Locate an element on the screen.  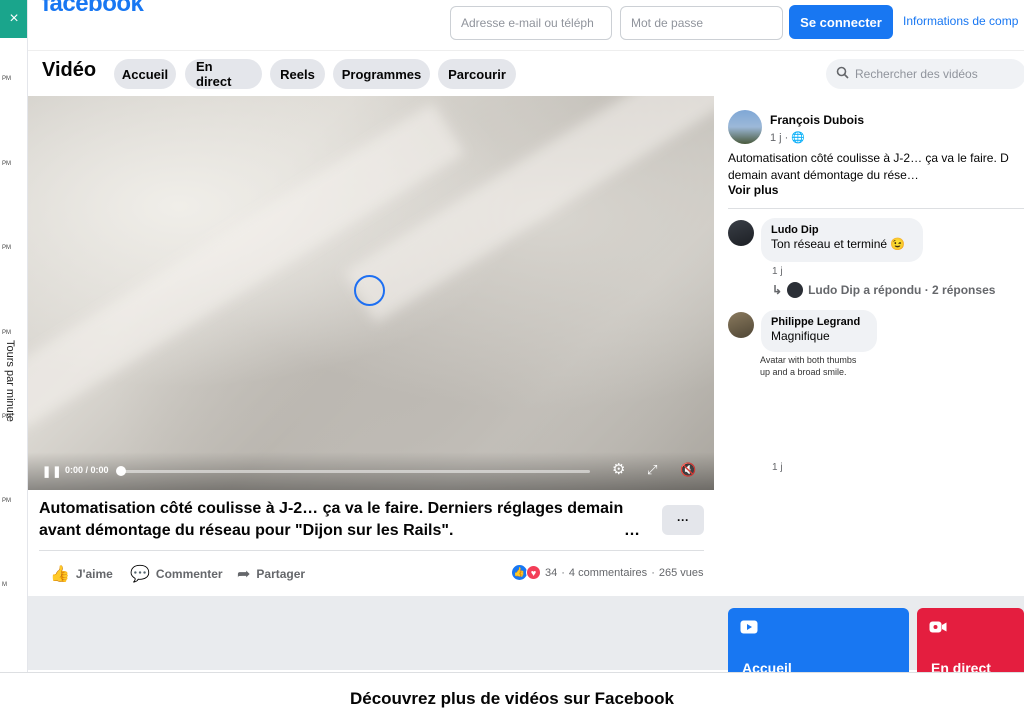
login-button: Se connecter is located at coordinates (841, 22).